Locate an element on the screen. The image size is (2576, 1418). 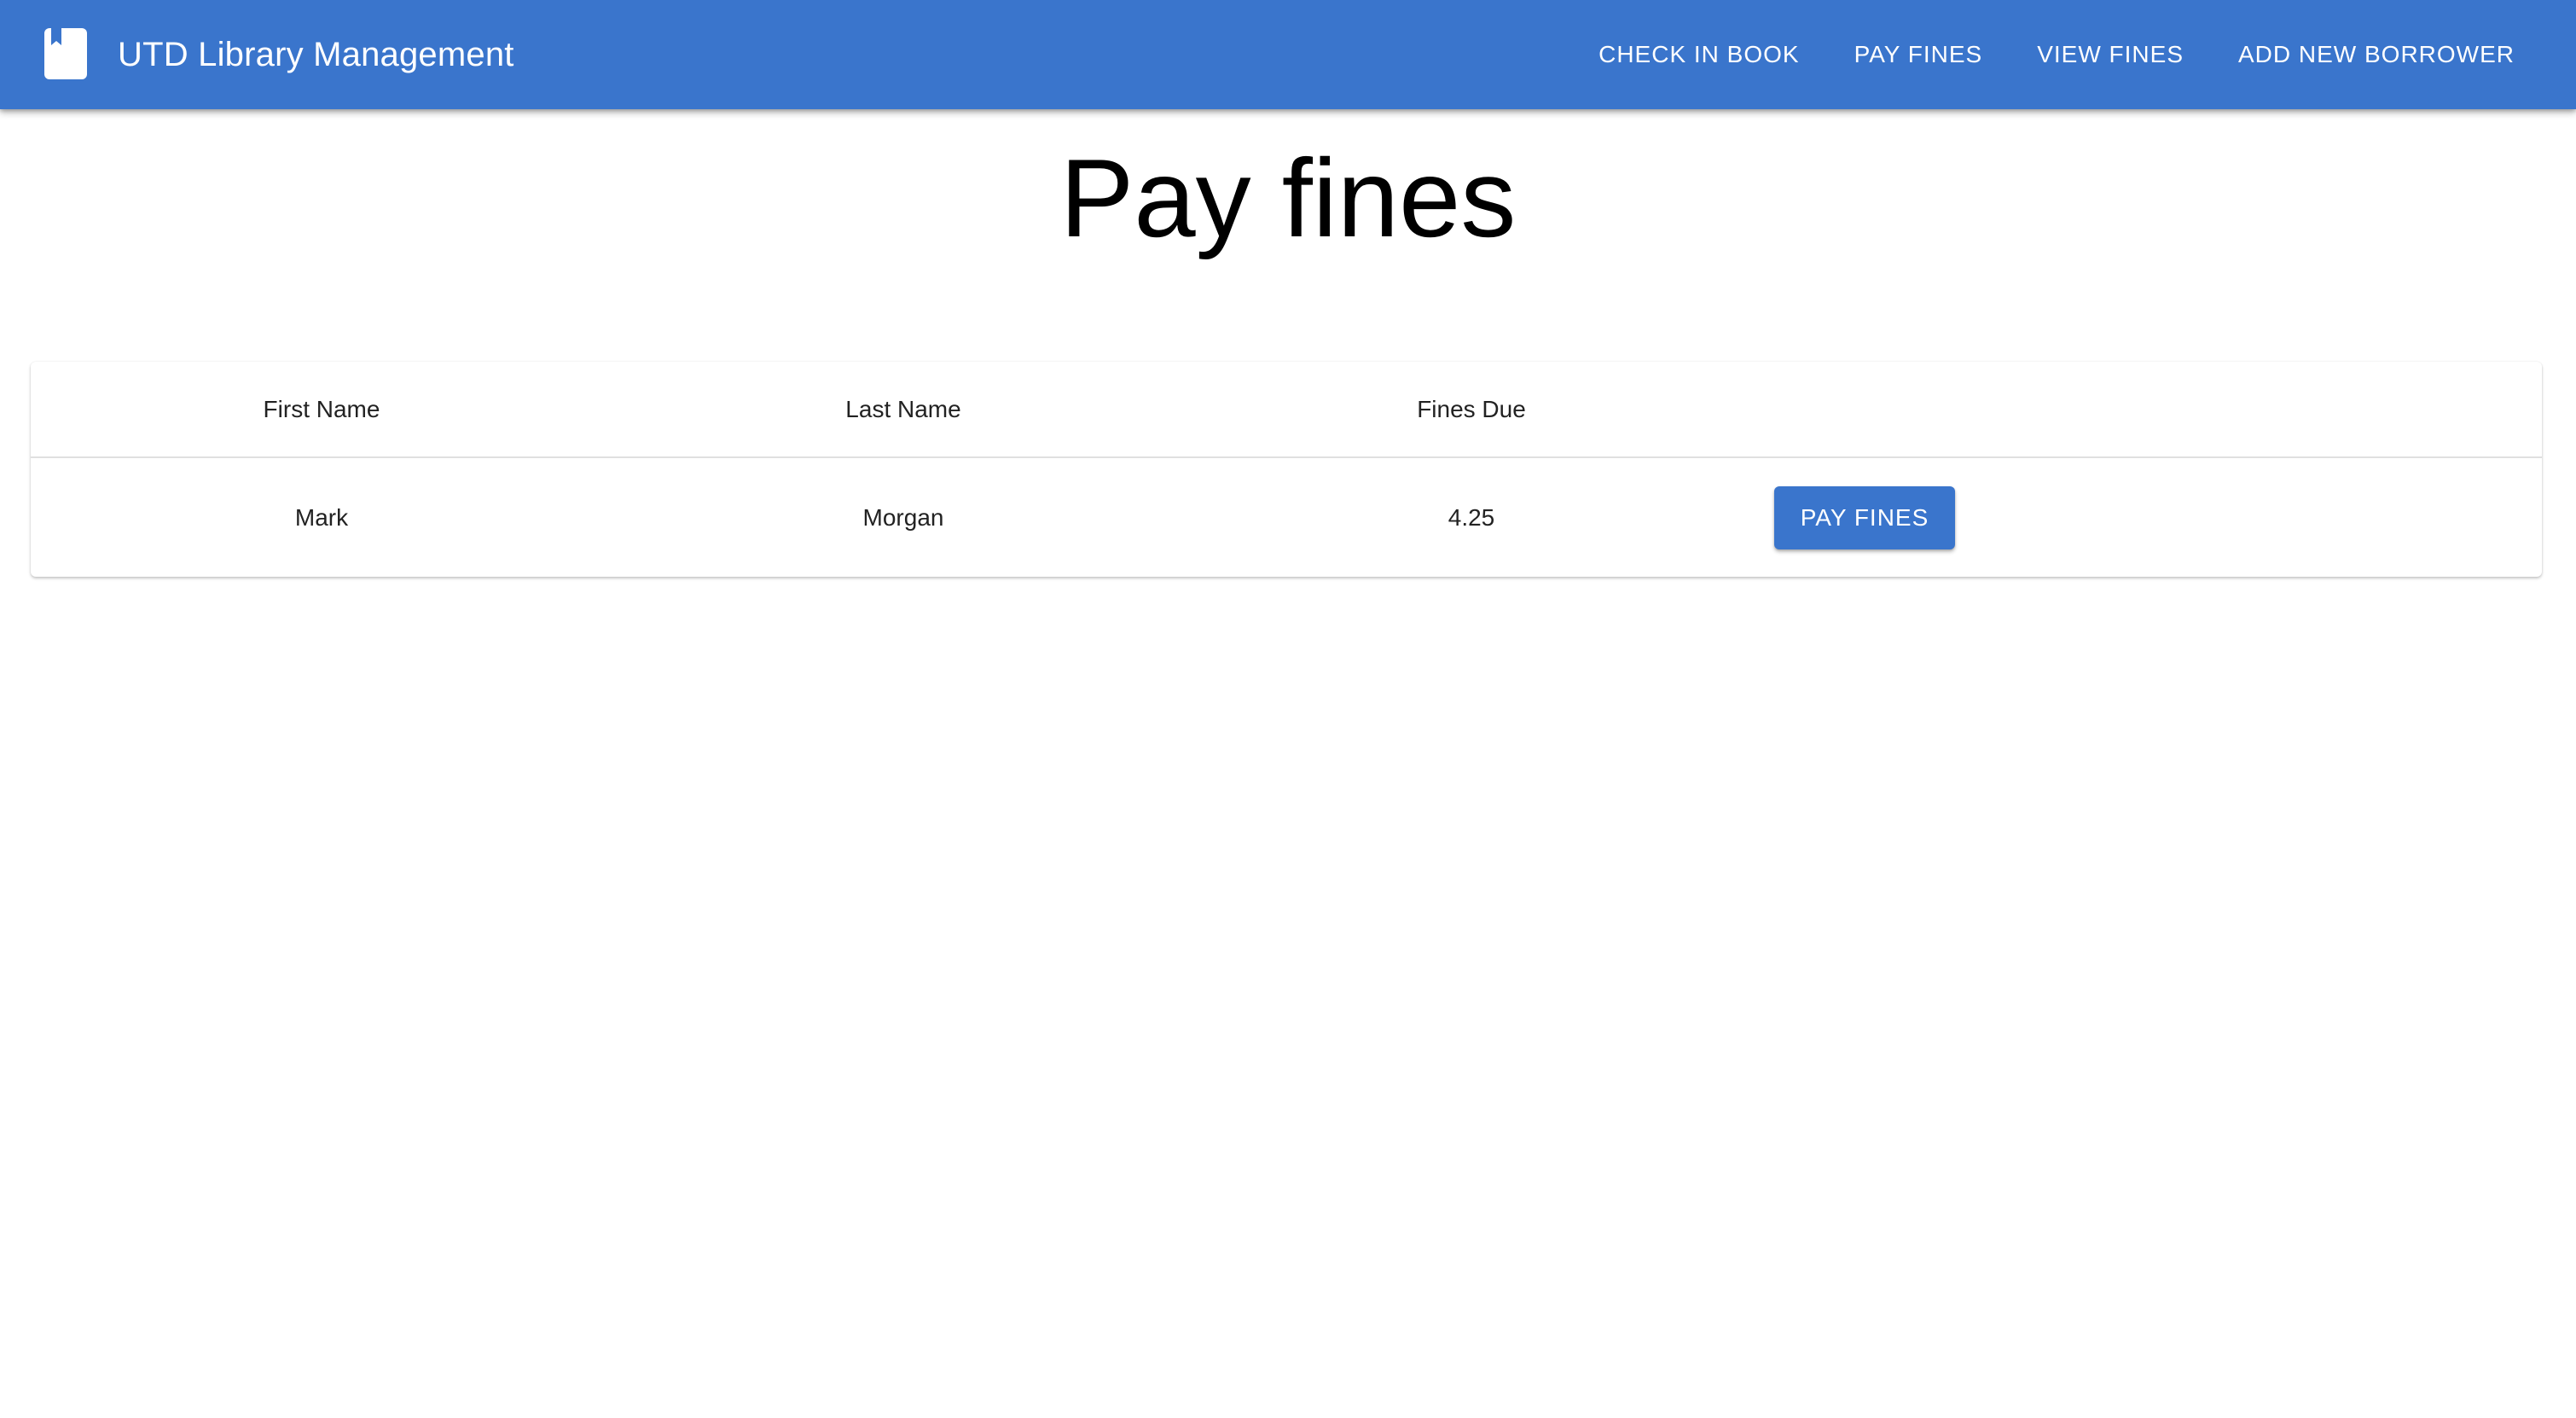
cell-fines-due: 4.25 is located at coordinates (1471, 517).